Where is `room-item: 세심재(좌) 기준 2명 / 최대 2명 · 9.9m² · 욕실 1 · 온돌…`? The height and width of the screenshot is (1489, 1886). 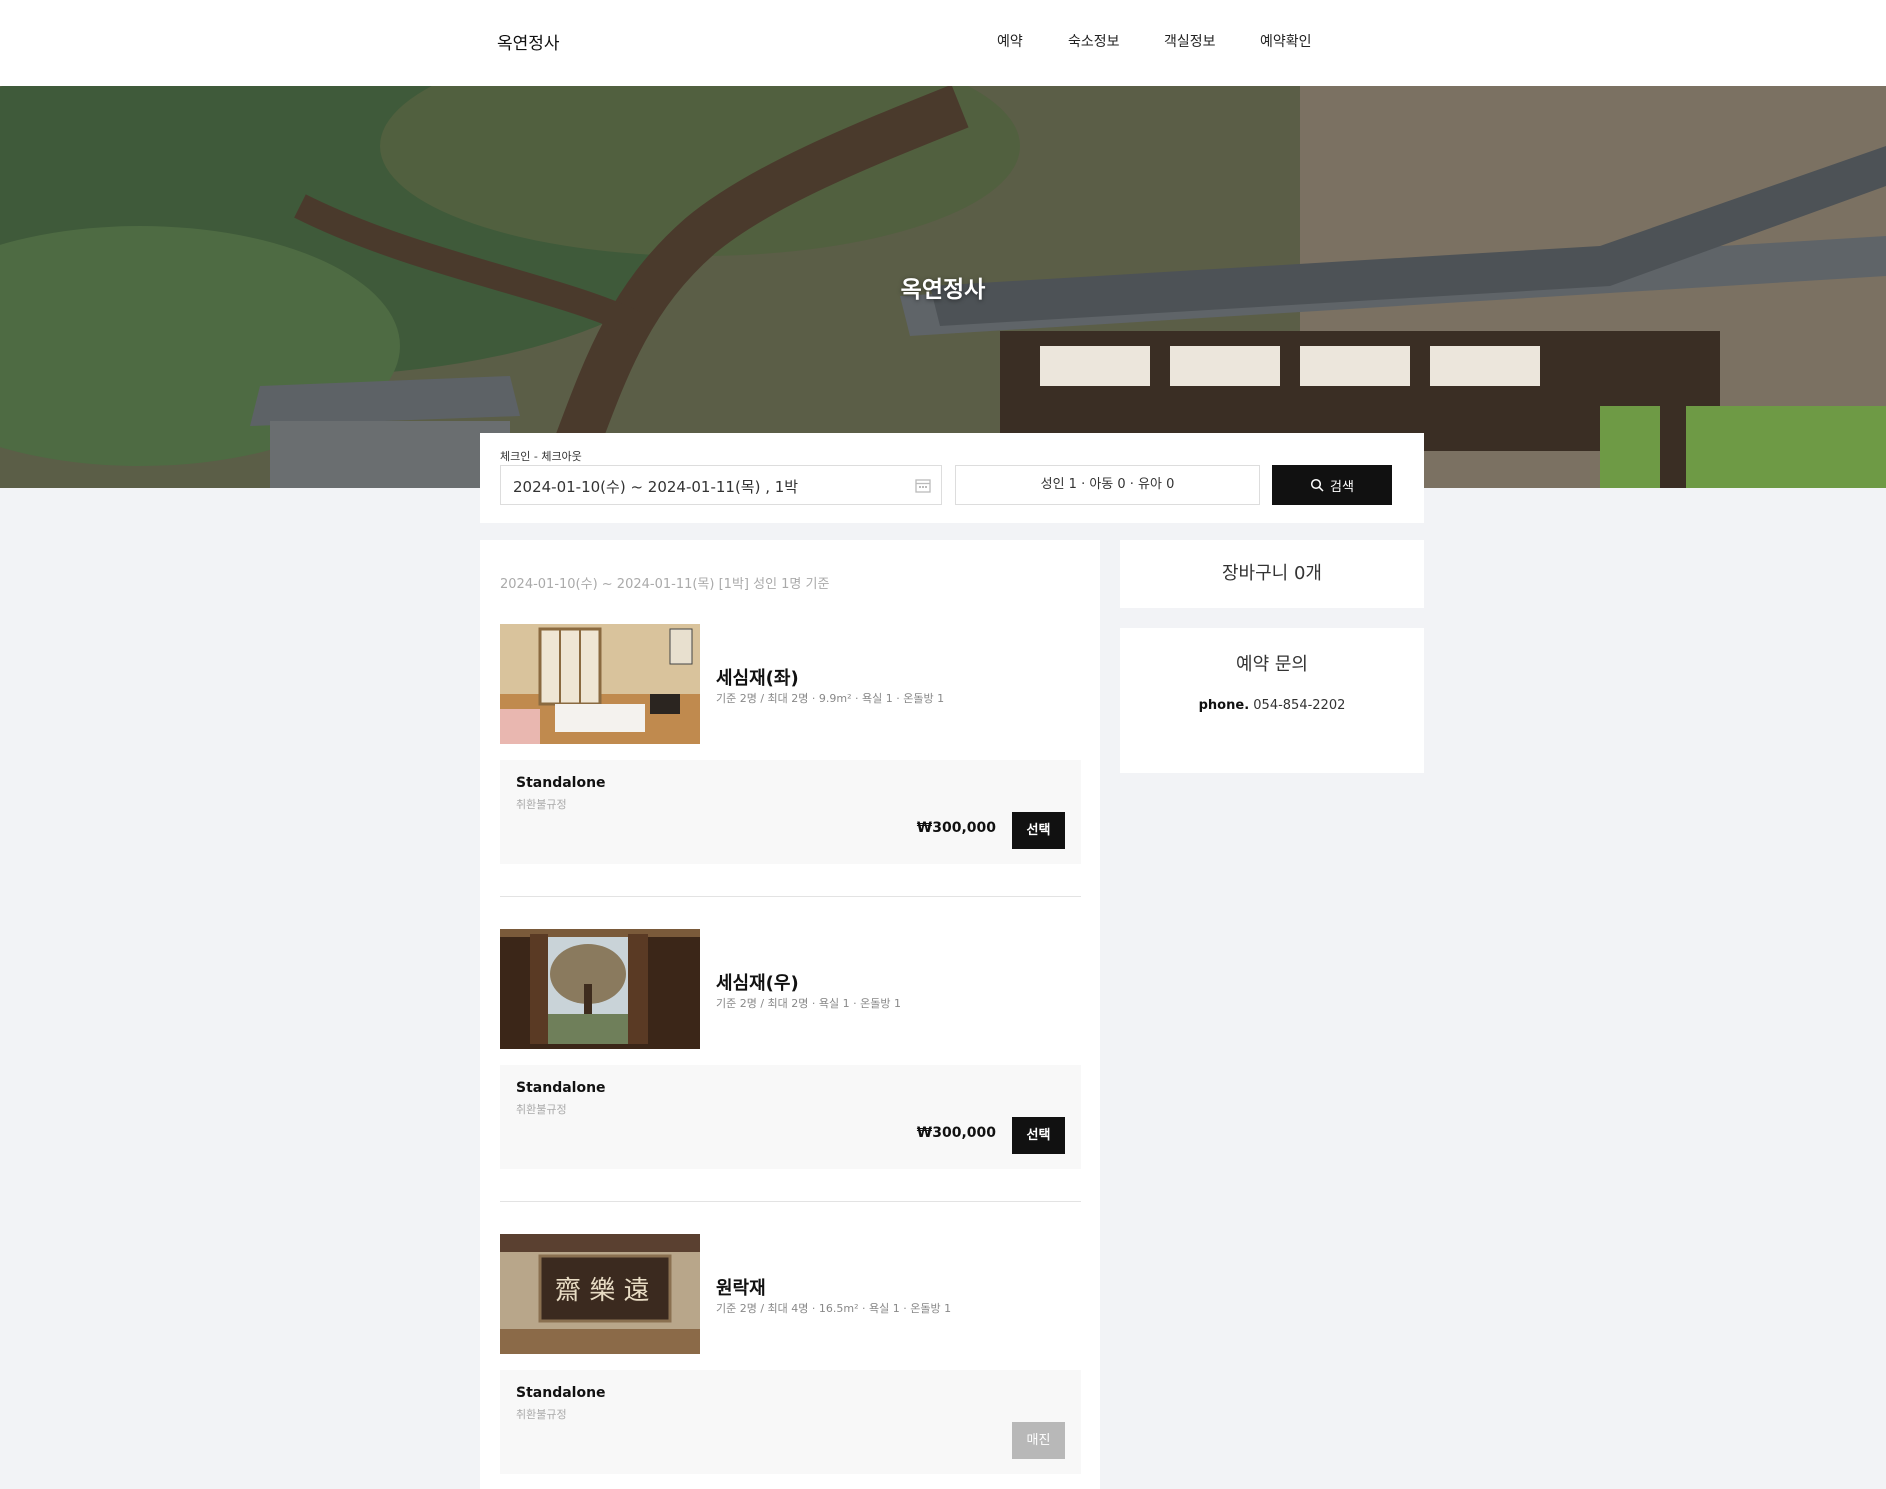
room-item: 세심재(좌) 기준 2명 / 최대 2명 · 9.9m² · 욕실 1 · 온돌… is located at coordinates (790, 744).